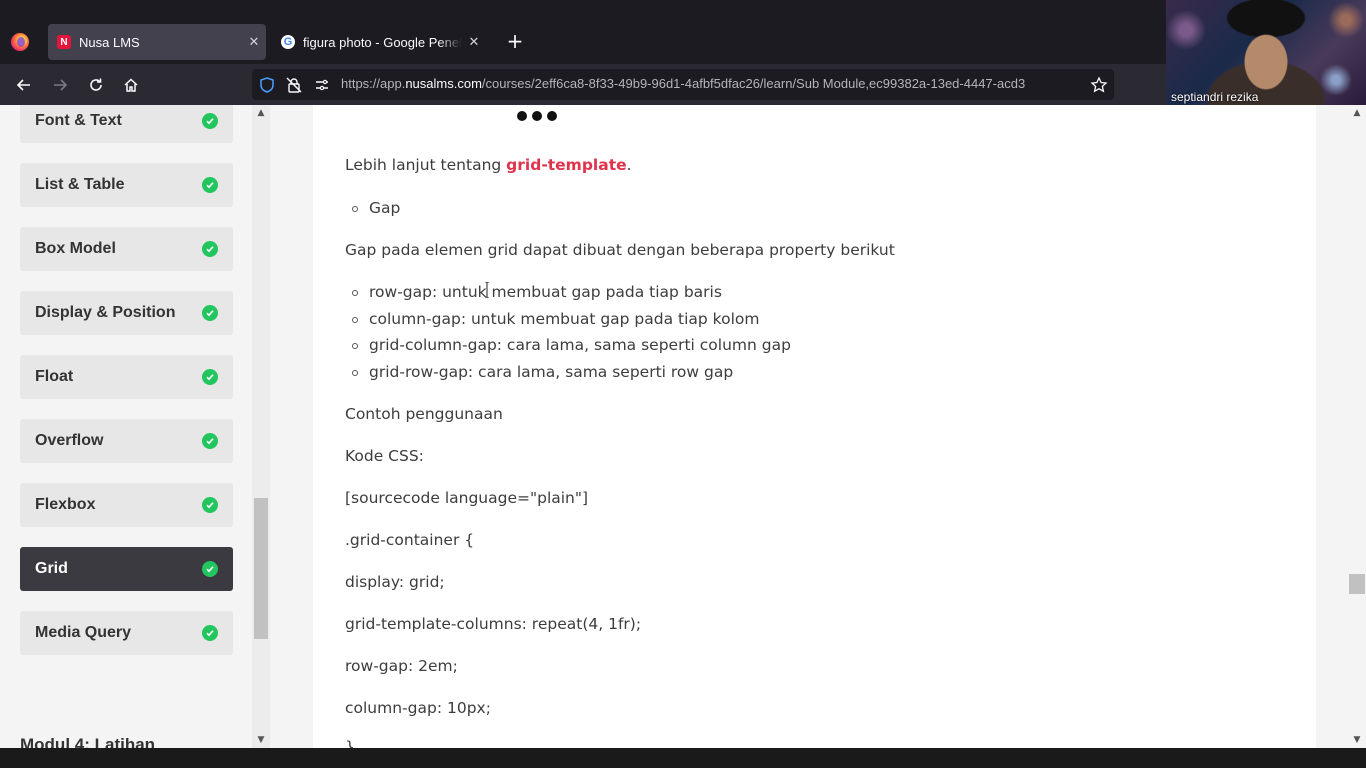 The width and height of the screenshot is (1366, 768). What do you see at coordinates (401, 666) in the screenshot?
I see `code-line: row-gap: 2em;` at bounding box center [401, 666].